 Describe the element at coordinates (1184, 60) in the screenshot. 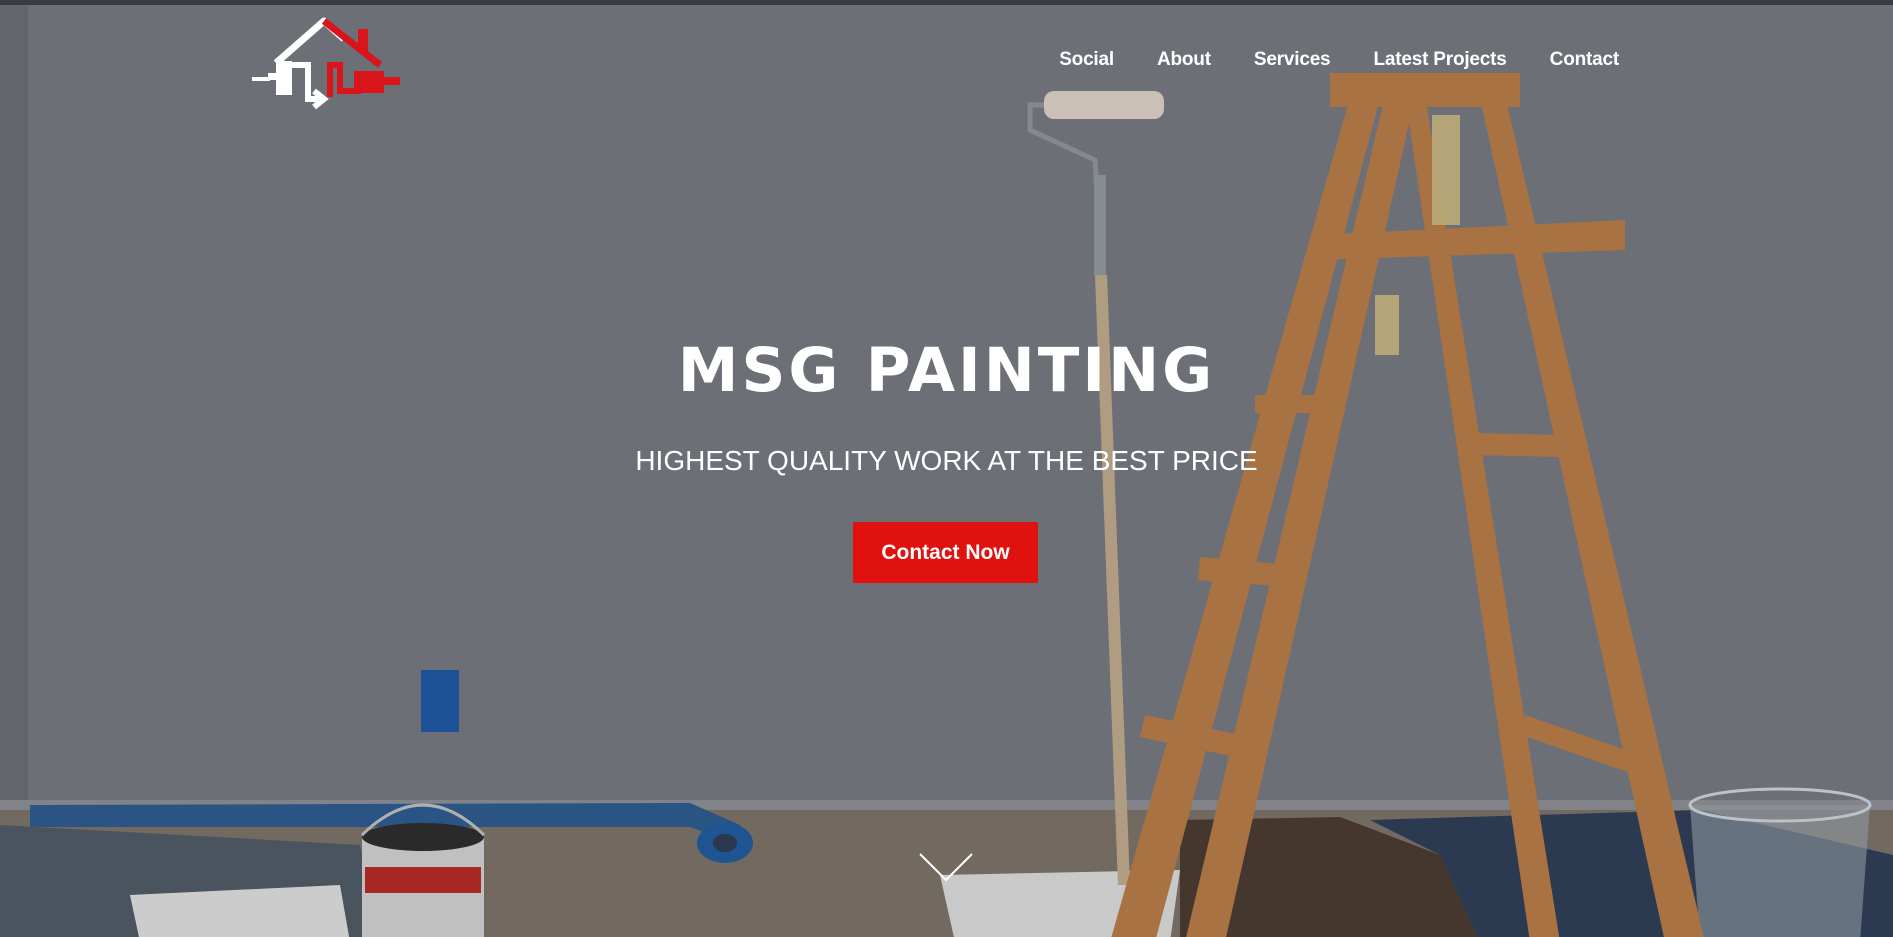

I see `nav-link-about: About` at that location.